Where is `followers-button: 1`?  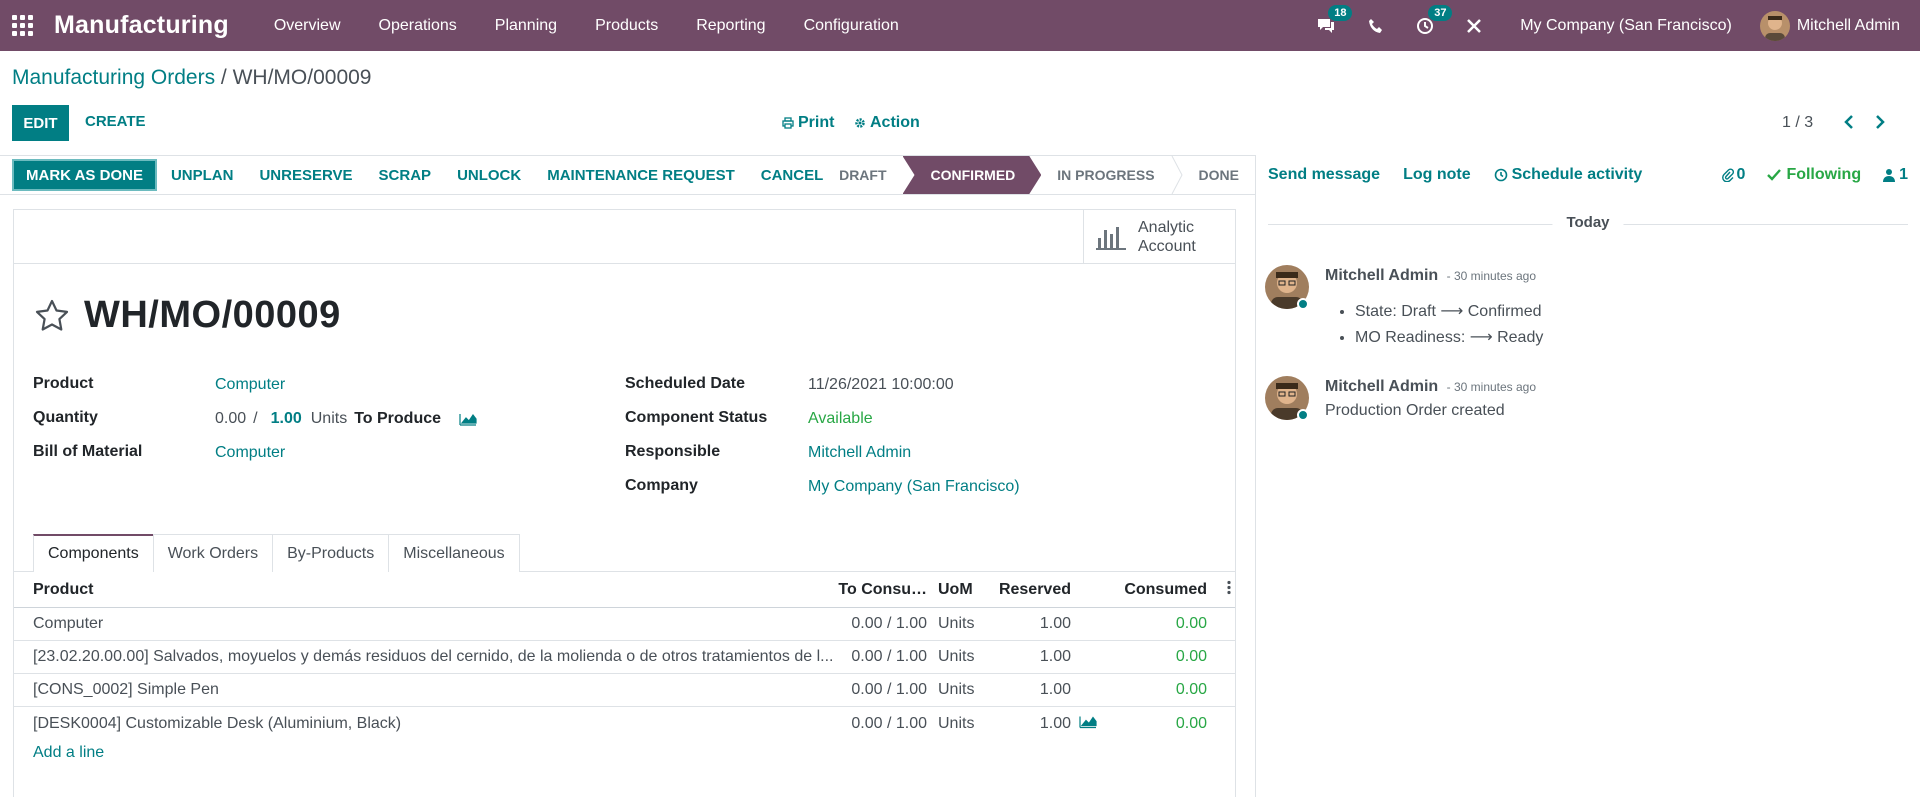 followers-button: 1 is located at coordinates (1895, 175).